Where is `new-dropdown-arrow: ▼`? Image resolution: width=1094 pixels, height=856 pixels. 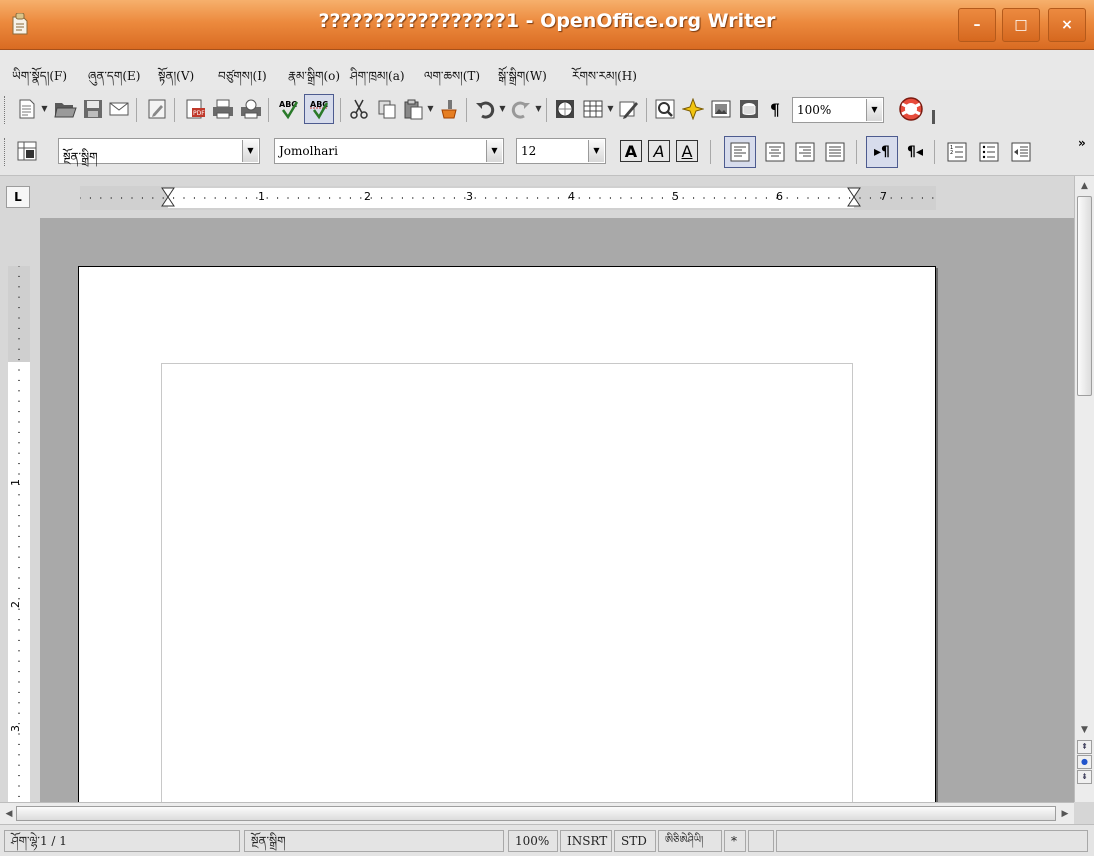 new-dropdown-arrow: ▼ is located at coordinates (44, 109).